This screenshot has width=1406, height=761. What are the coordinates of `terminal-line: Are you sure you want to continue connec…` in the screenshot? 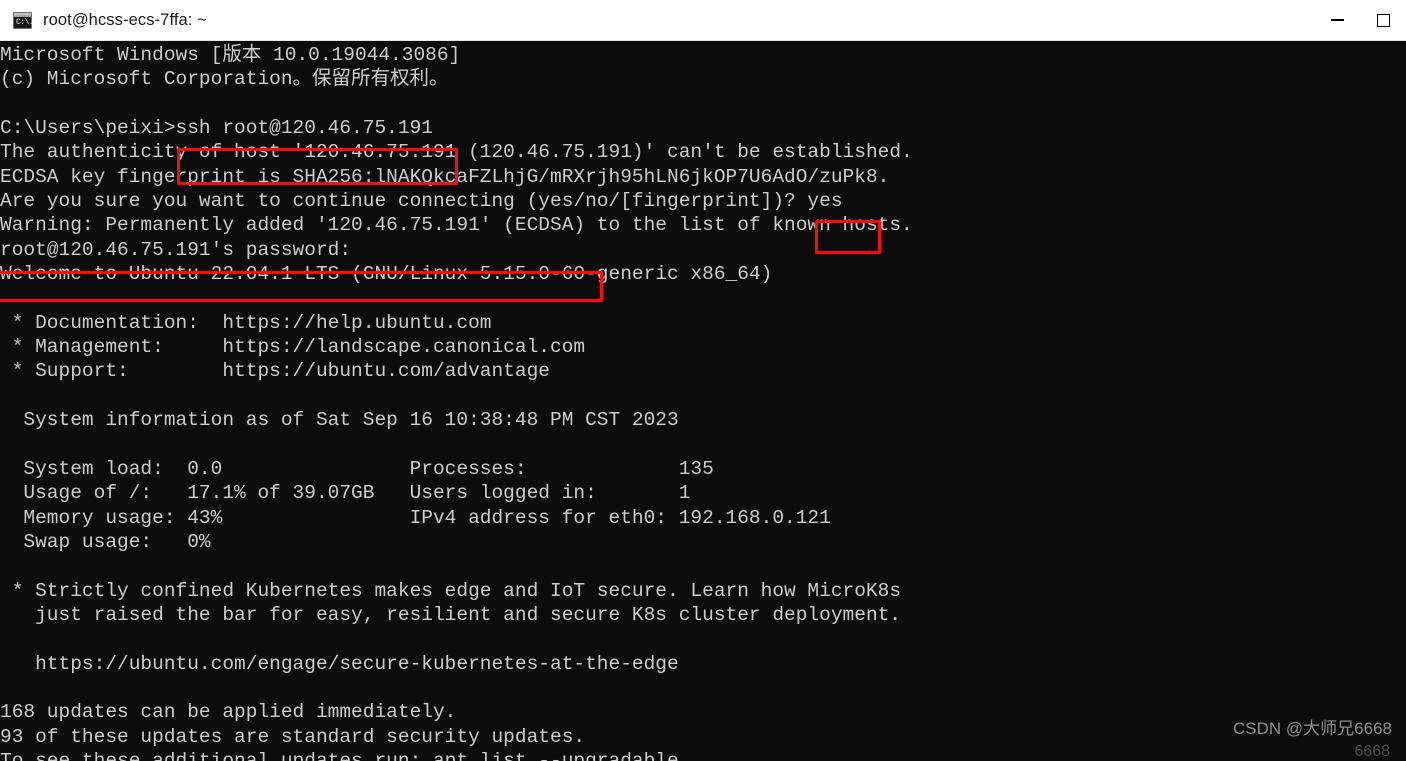 It's located at (421, 201).